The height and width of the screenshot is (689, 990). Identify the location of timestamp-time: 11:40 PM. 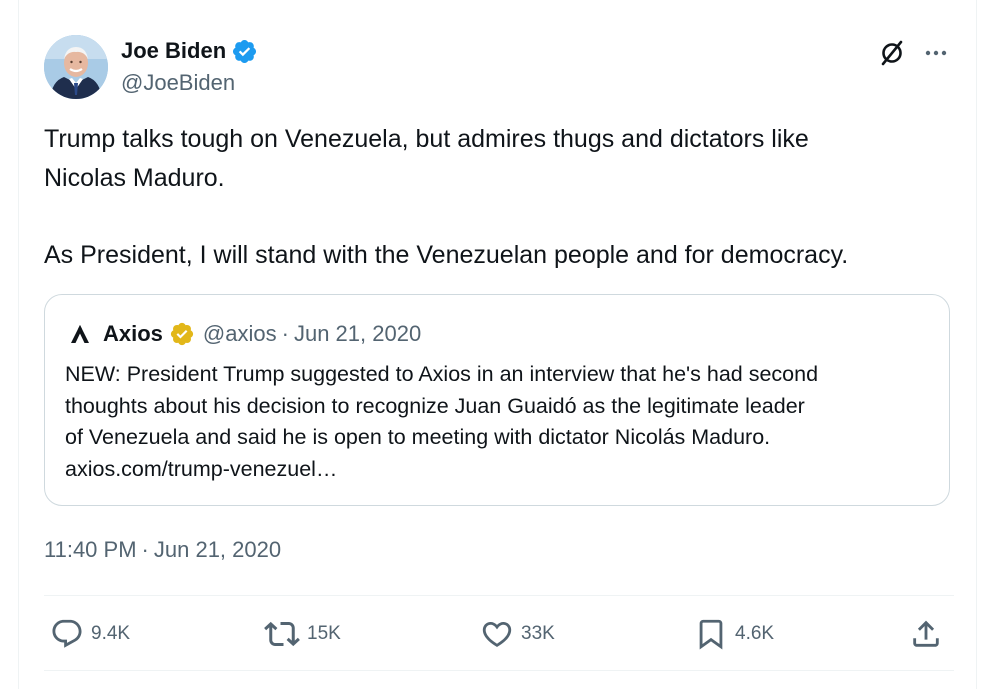
(90, 549).